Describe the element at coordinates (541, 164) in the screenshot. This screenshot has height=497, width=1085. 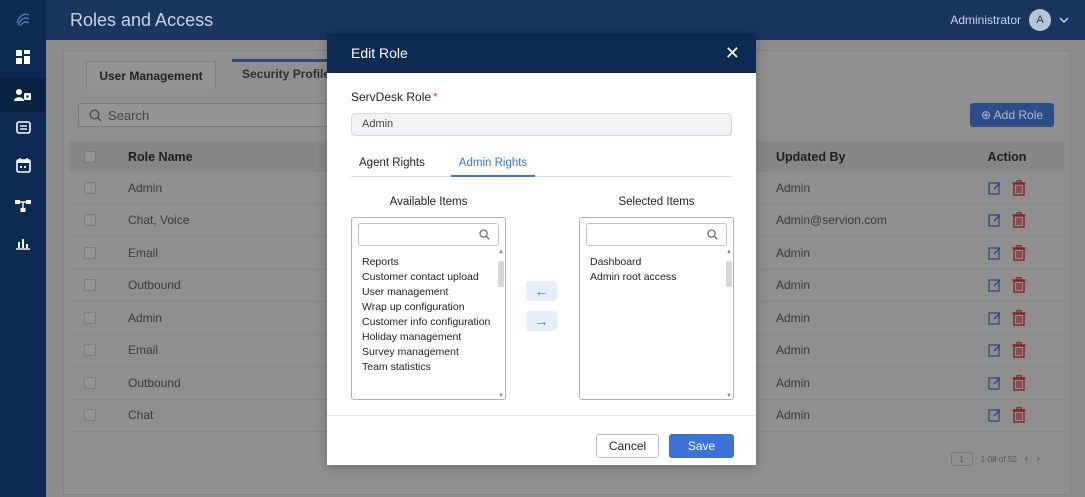
I see `rights-tabs: Agent Rights Admin Rights` at that location.